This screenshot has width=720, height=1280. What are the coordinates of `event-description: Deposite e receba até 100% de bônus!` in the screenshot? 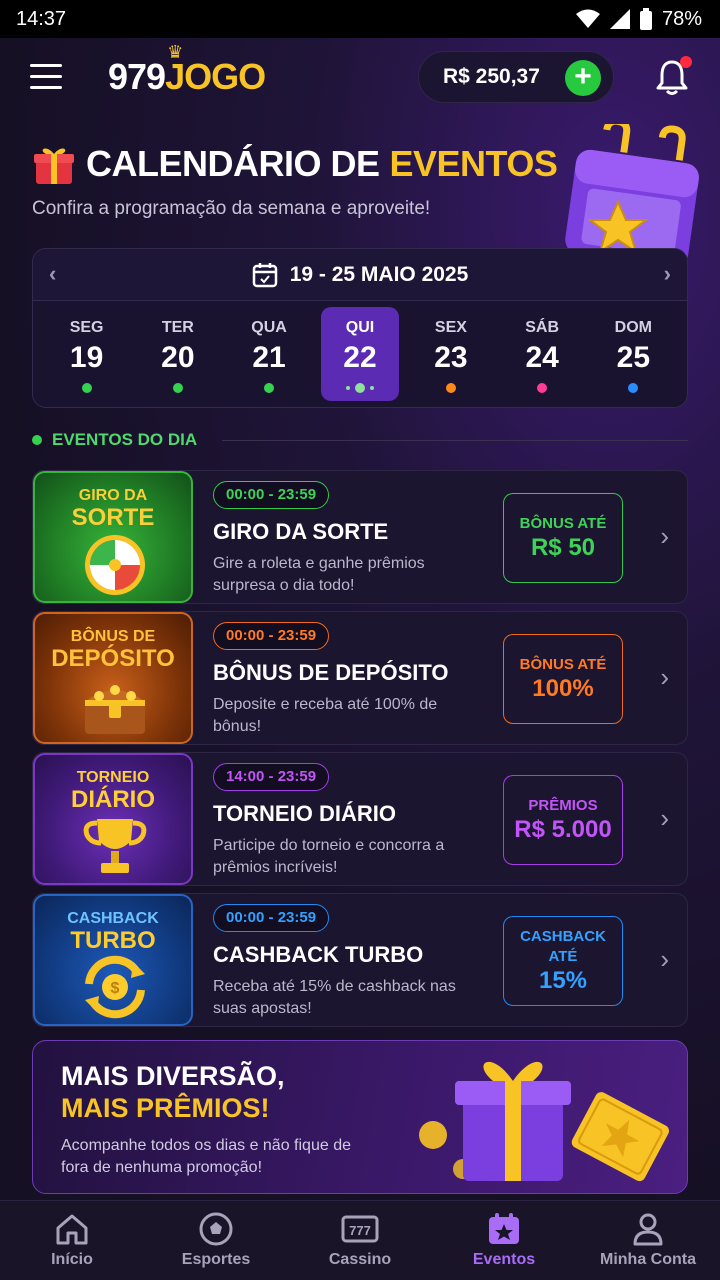 It's located at (325, 715).